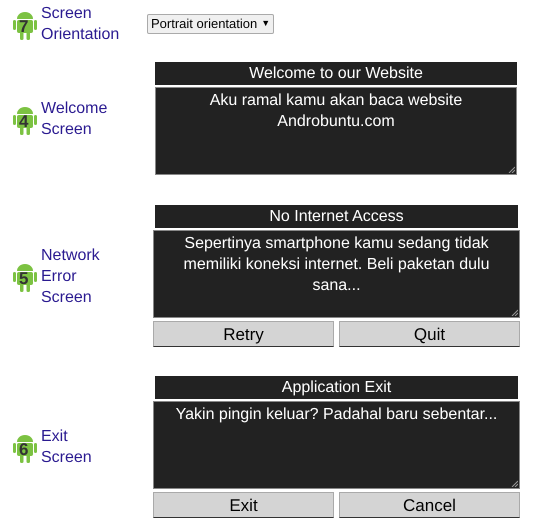  Describe the element at coordinates (66, 447) in the screenshot. I see `section-label: Exit Screen` at that location.